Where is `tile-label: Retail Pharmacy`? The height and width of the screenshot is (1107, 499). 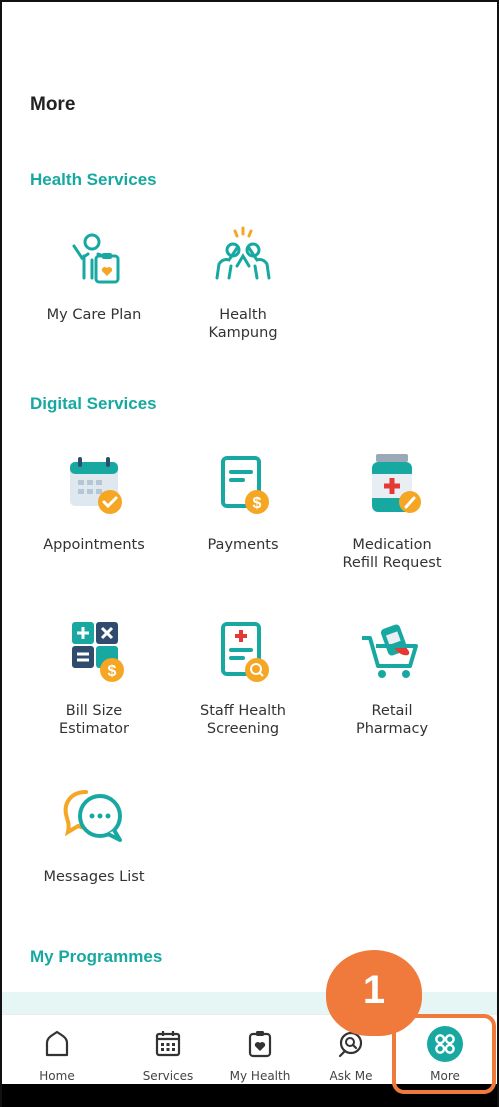
tile-label: Retail Pharmacy is located at coordinates (392, 720).